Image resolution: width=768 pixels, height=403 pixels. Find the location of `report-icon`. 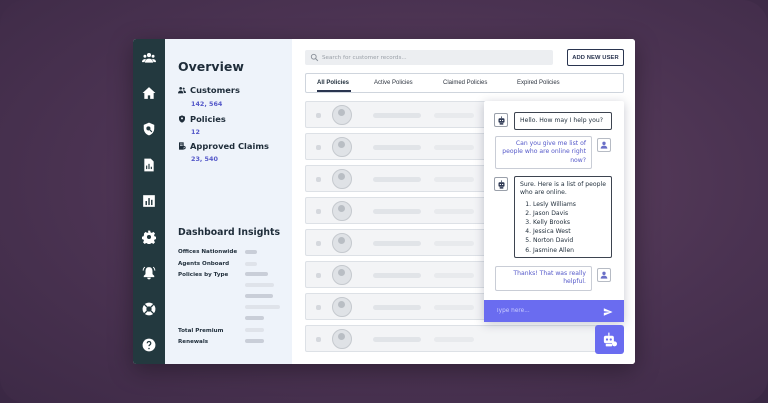

report-icon is located at coordinates (149, 165).